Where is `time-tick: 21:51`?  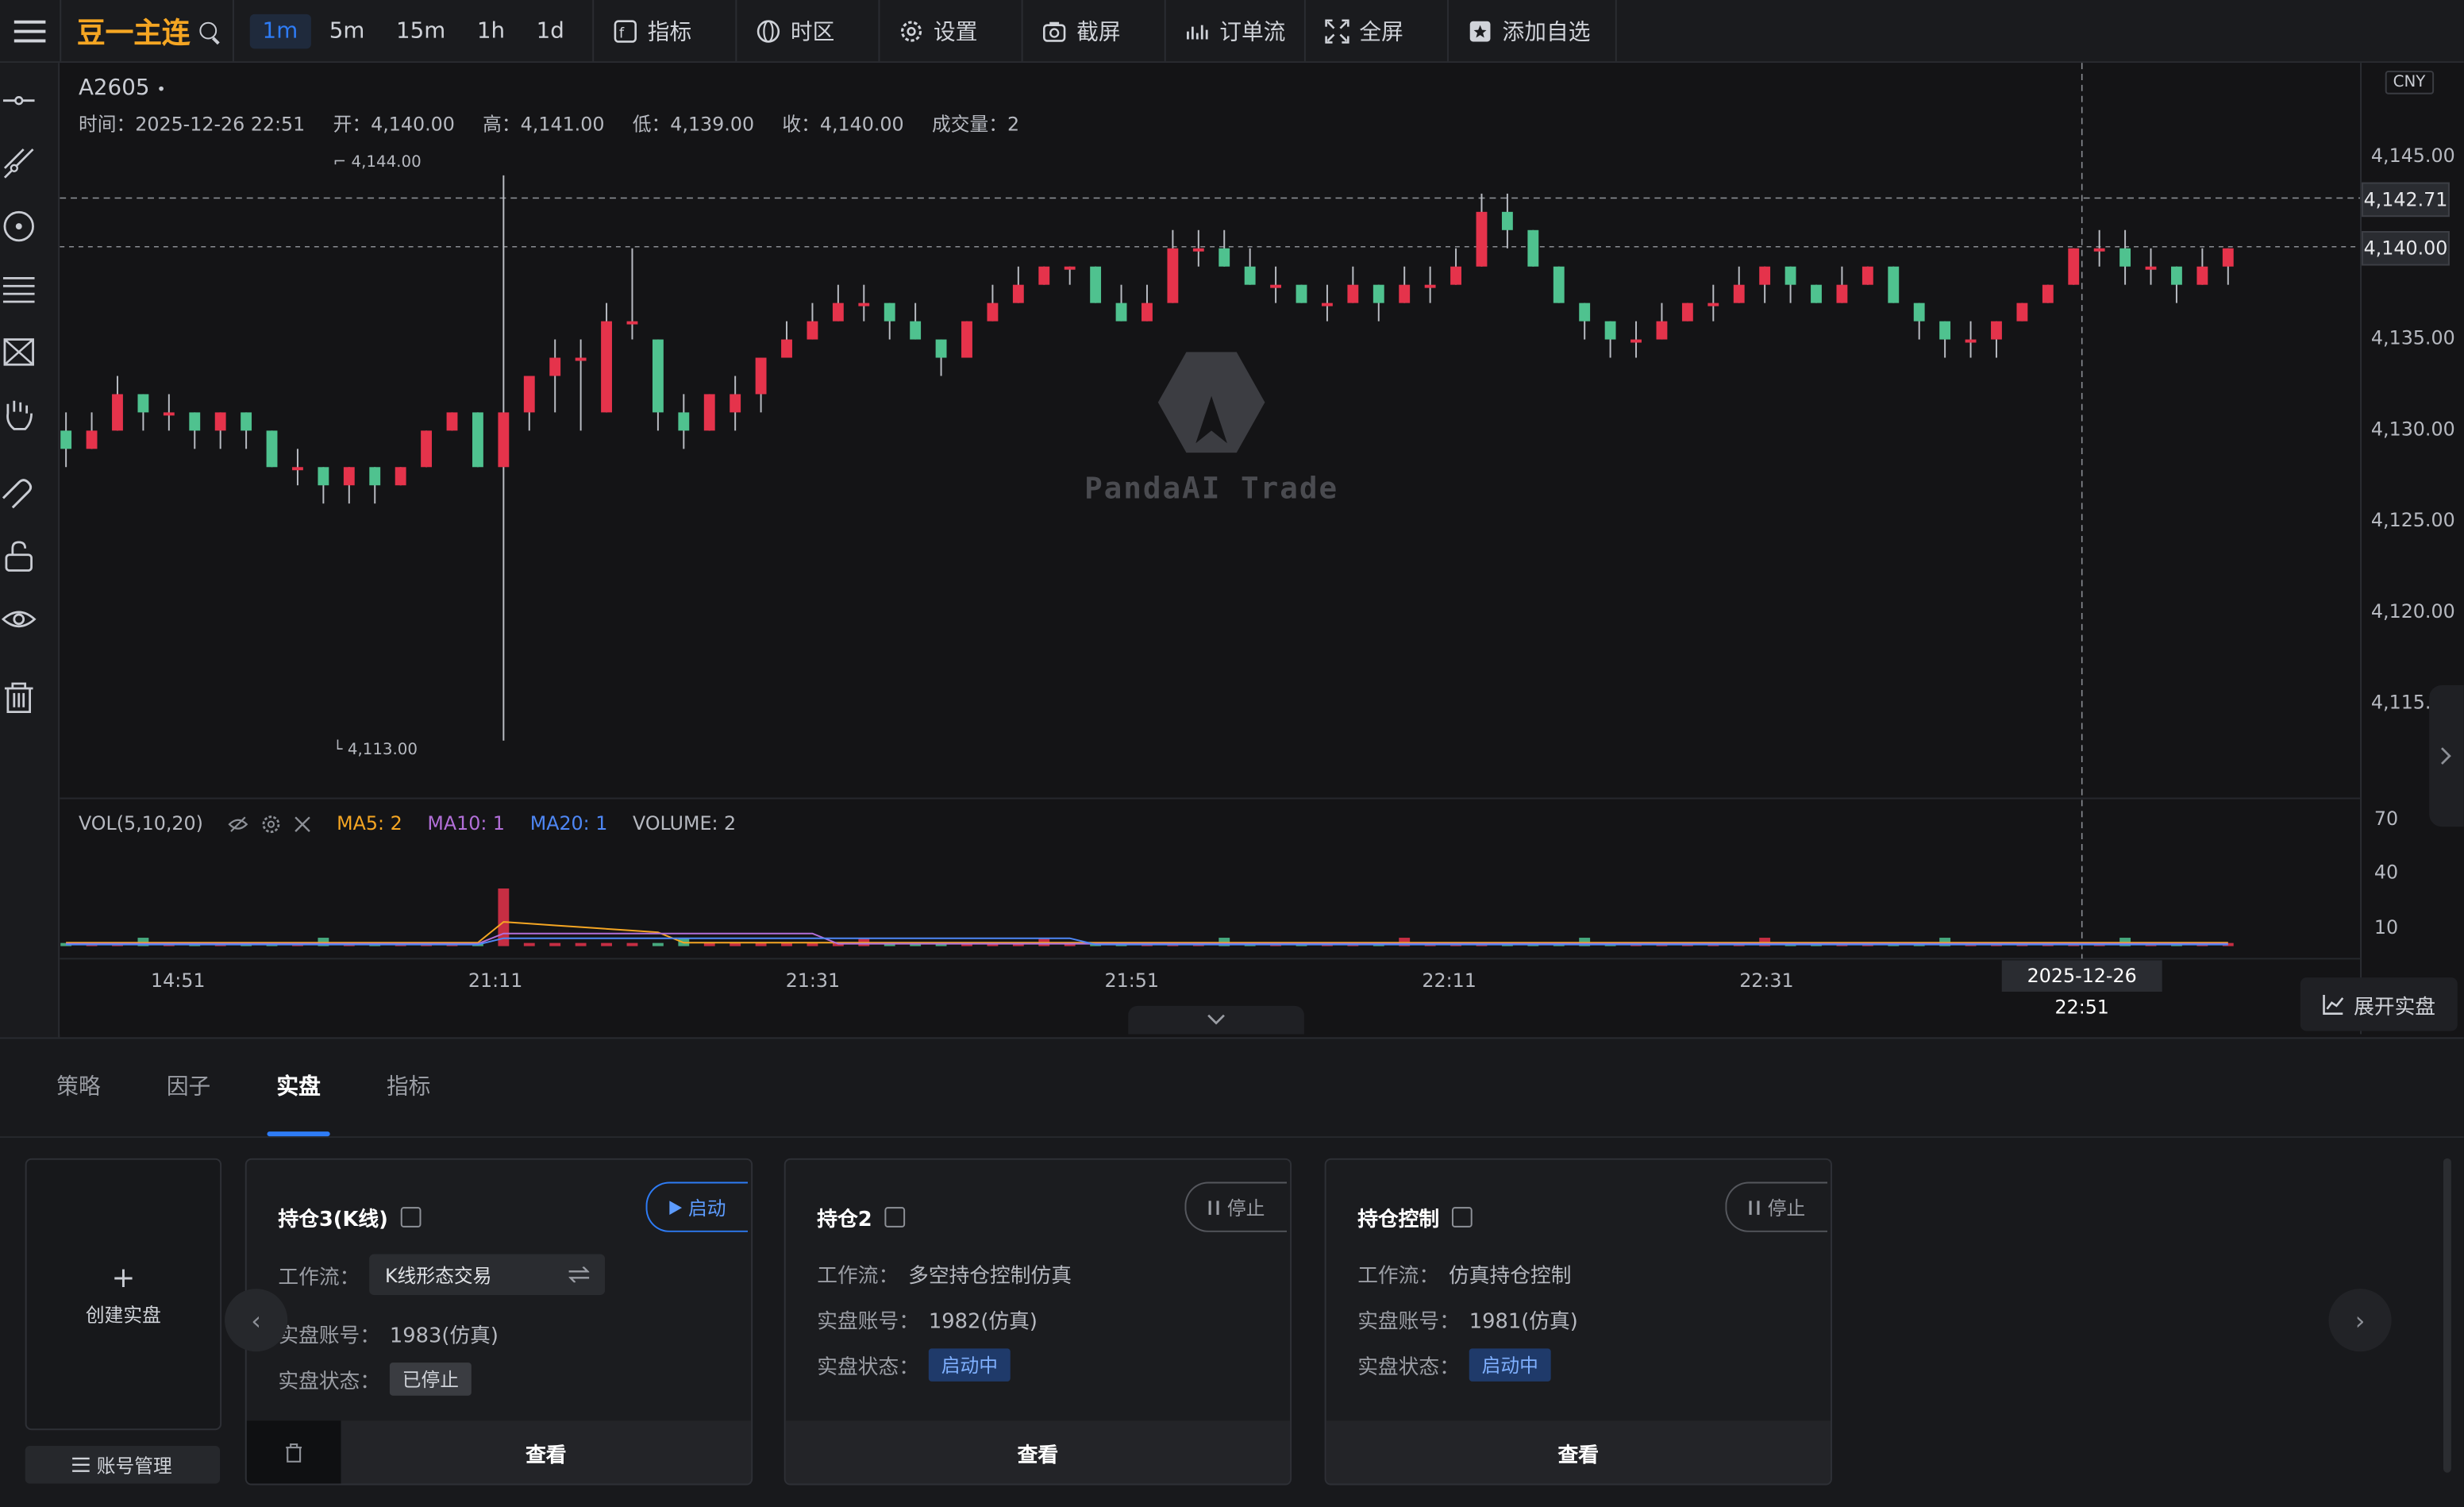
time-tick: 21:51 is located at coordinates (1131, 980).